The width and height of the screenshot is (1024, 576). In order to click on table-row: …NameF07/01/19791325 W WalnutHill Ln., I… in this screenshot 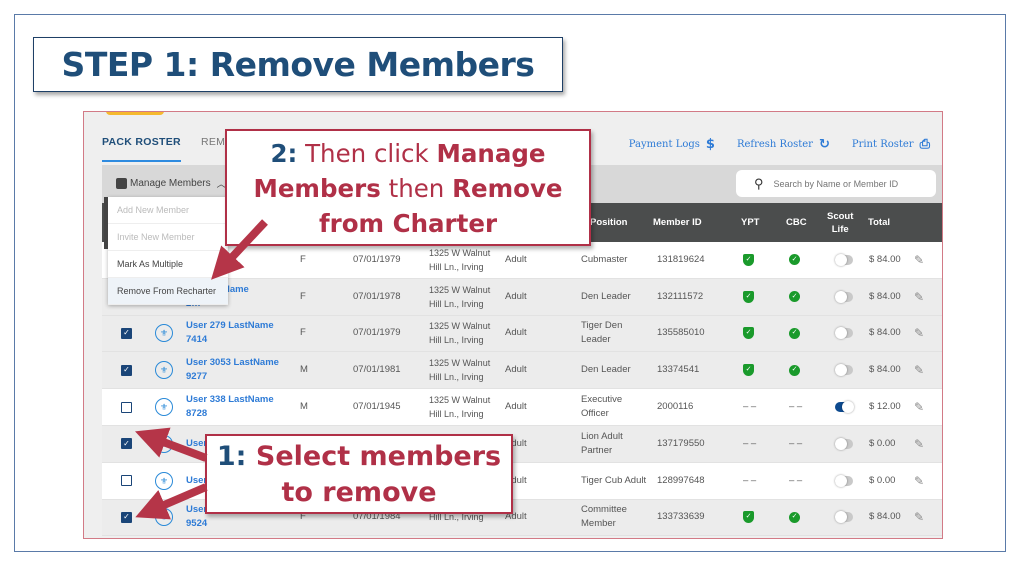, I will do `click(522, 260)`.